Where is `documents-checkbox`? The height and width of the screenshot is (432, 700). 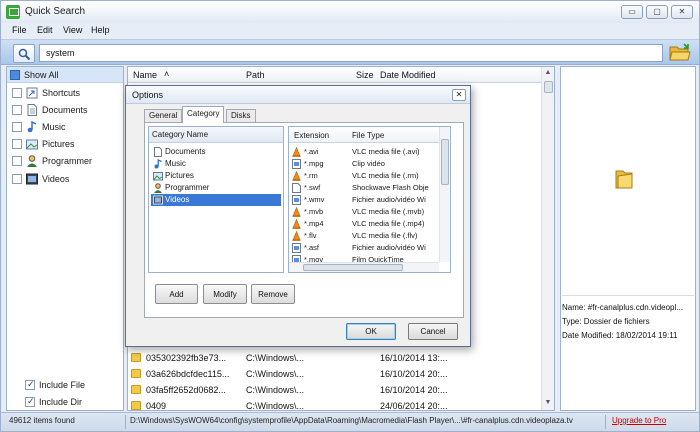 documents-checkbox is located at coordinates (17, 110).